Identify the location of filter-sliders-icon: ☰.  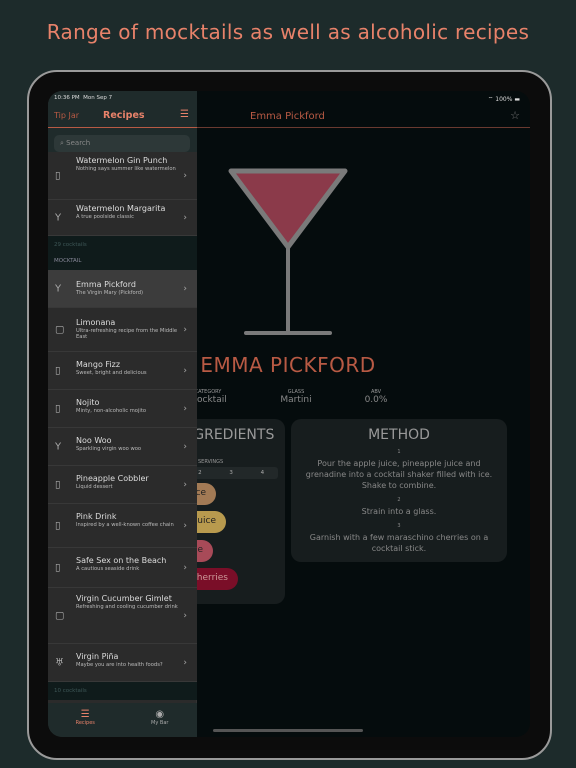
(184, 114).